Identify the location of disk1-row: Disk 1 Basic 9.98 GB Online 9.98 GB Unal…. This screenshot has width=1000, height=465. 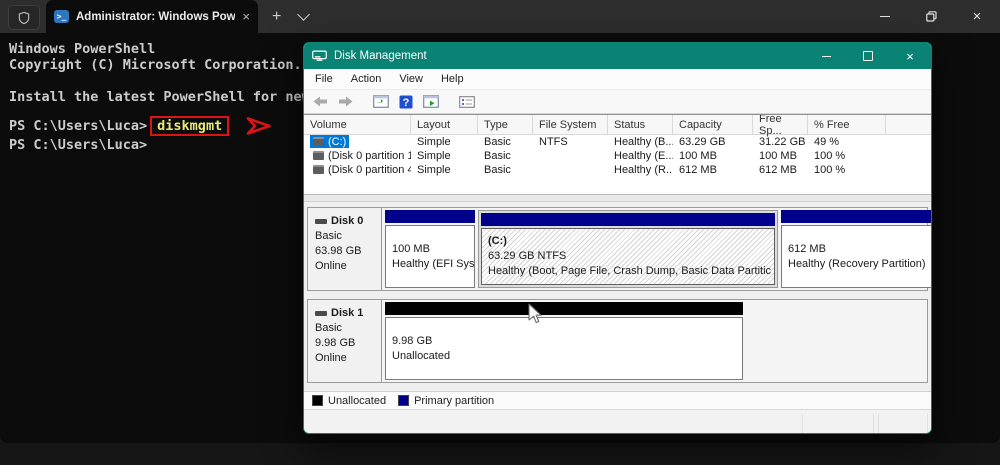
(617, 341).